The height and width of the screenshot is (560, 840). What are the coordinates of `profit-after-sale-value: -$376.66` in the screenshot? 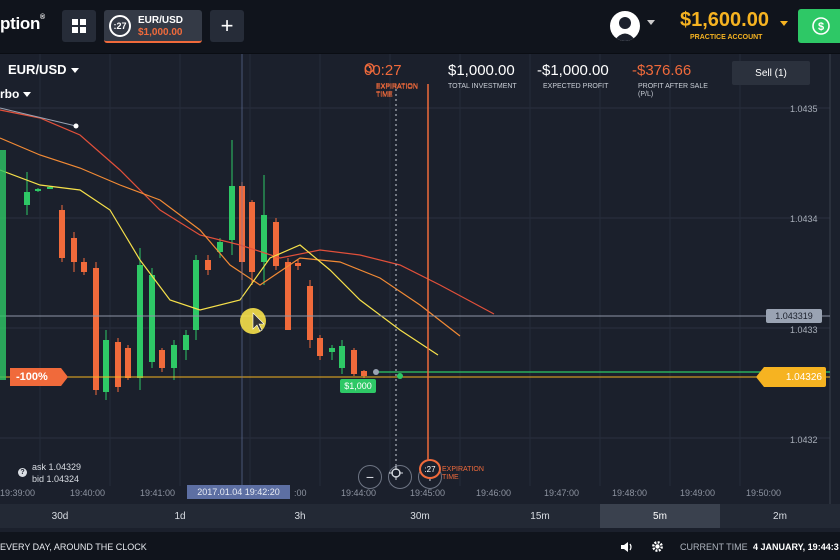 It's located at (662, 70).